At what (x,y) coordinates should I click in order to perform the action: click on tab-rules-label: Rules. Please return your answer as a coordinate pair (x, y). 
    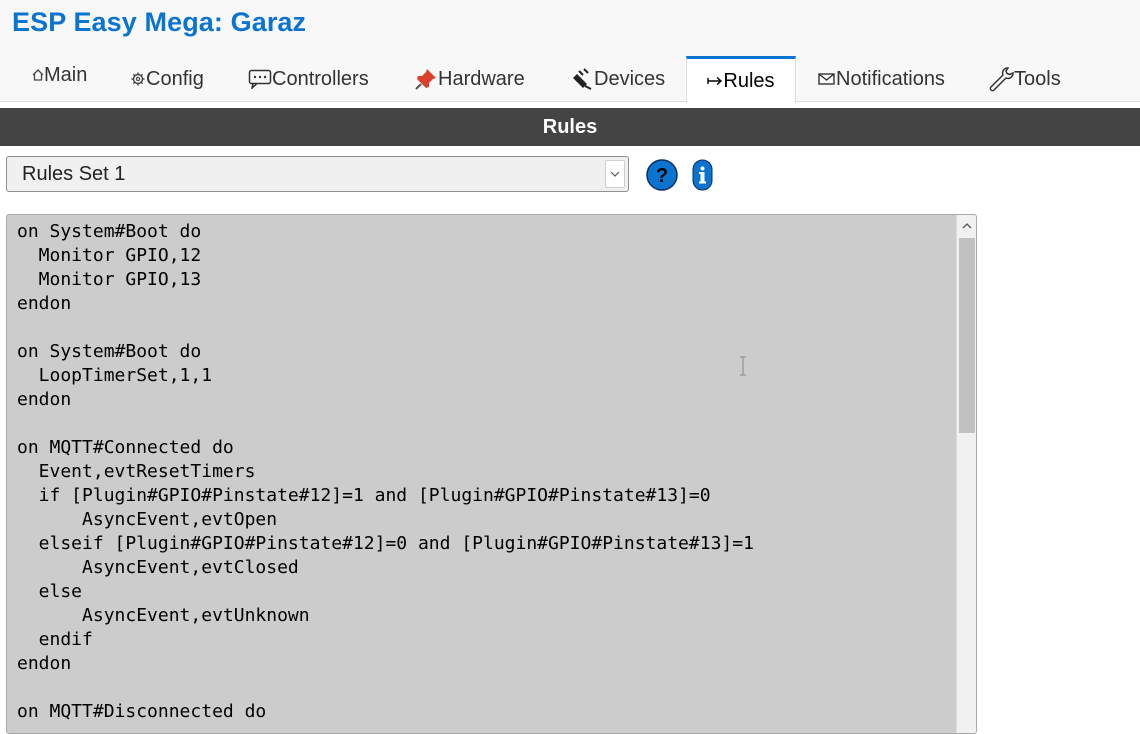
    Looking at the image, I should click on (749, 80).